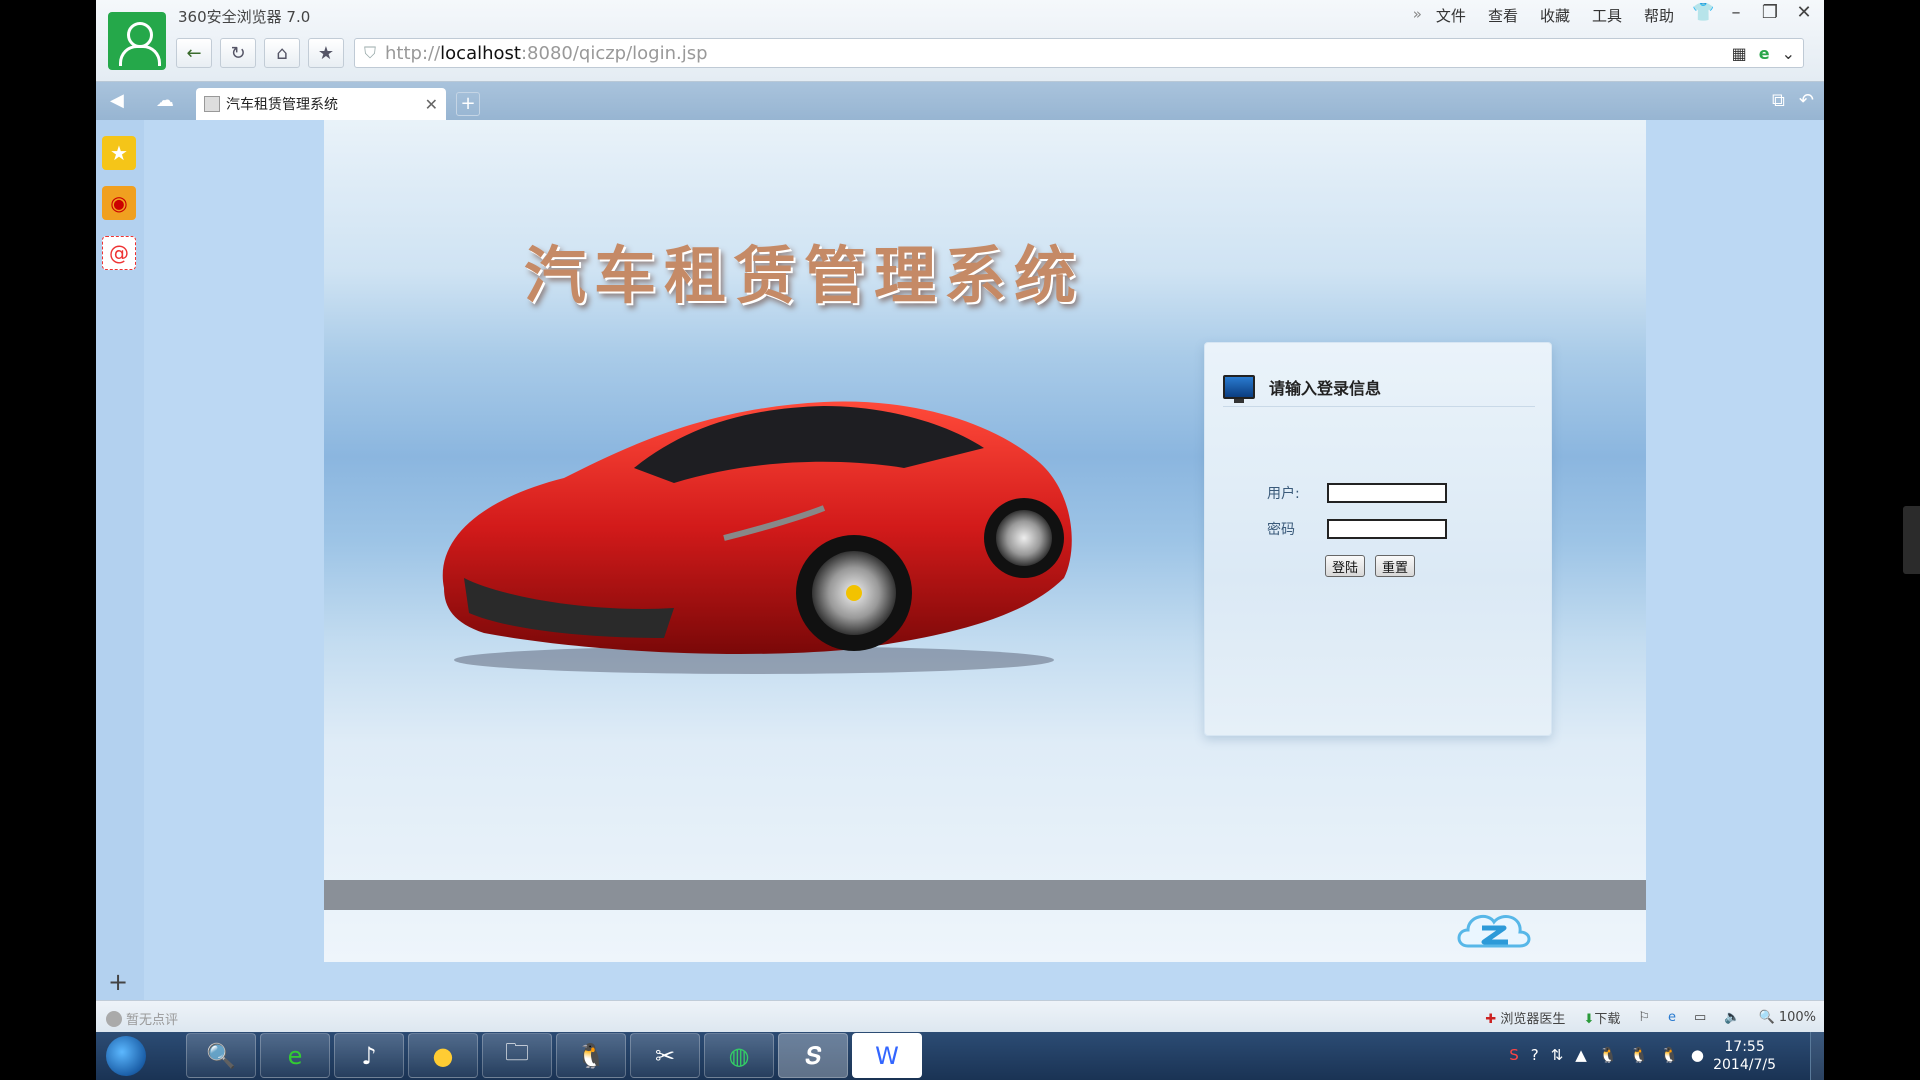 This screenshot has height=1080, width=1920. I want to click on tray-app-icon: ●, so click(1697, 1055).